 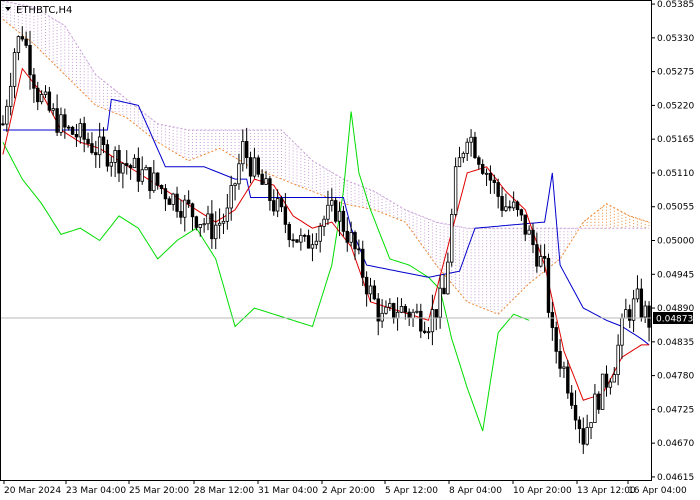 What do you see at coordinates (675, 275) in the screenshot?
I see `y-tick-label: 0.04945` at bounding box center [675, 275].